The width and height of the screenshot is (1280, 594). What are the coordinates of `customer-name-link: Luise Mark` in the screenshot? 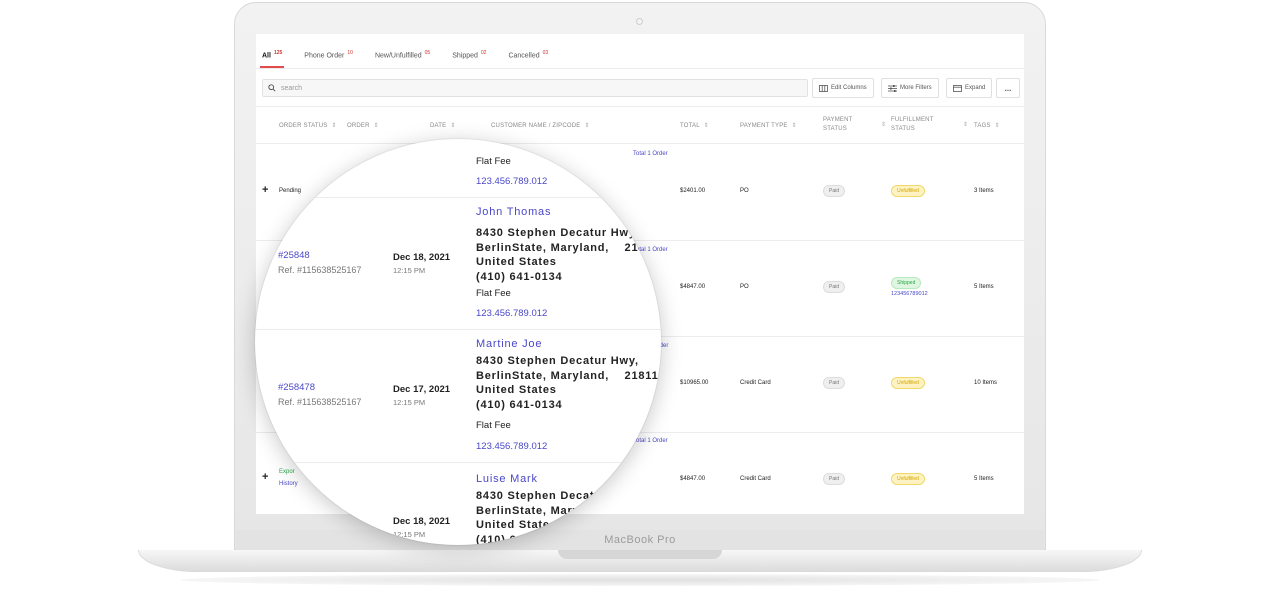 It's located at (507, 479).